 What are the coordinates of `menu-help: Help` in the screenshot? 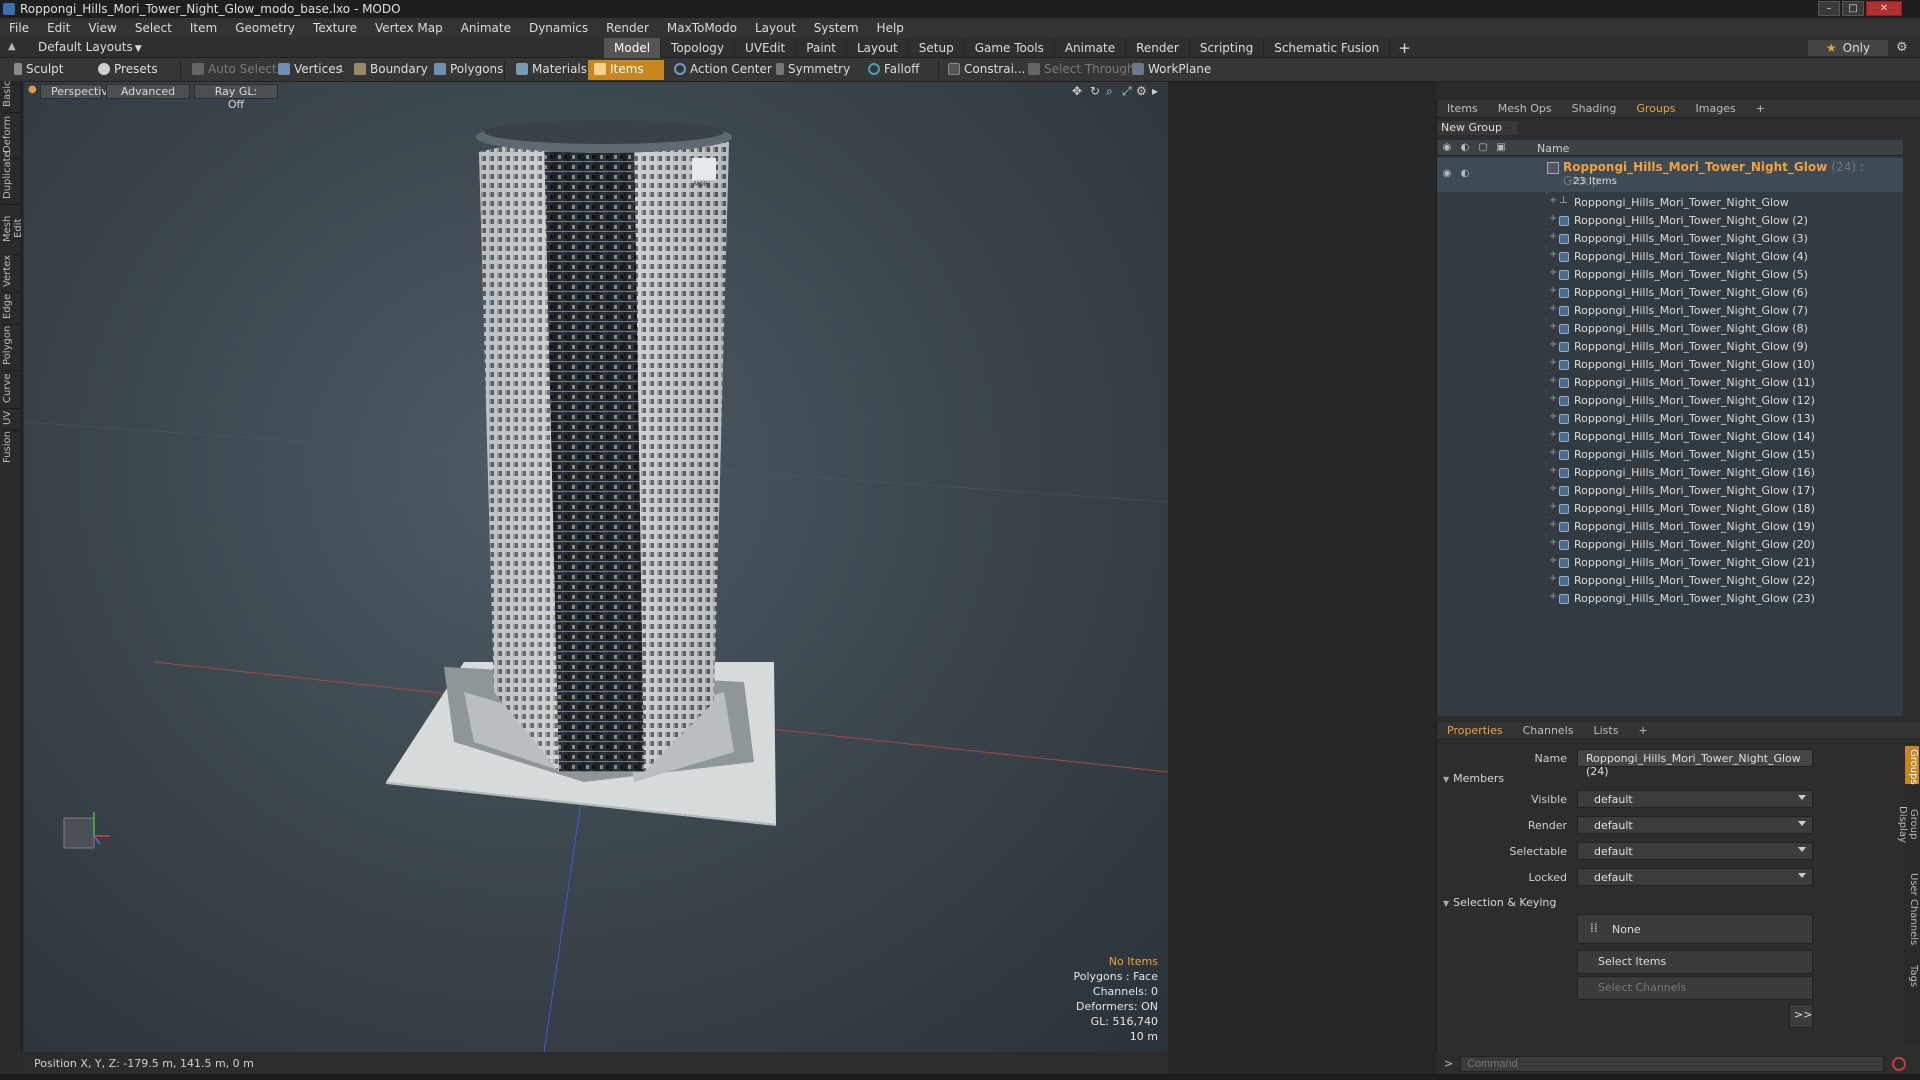 It's located at (890, 28).